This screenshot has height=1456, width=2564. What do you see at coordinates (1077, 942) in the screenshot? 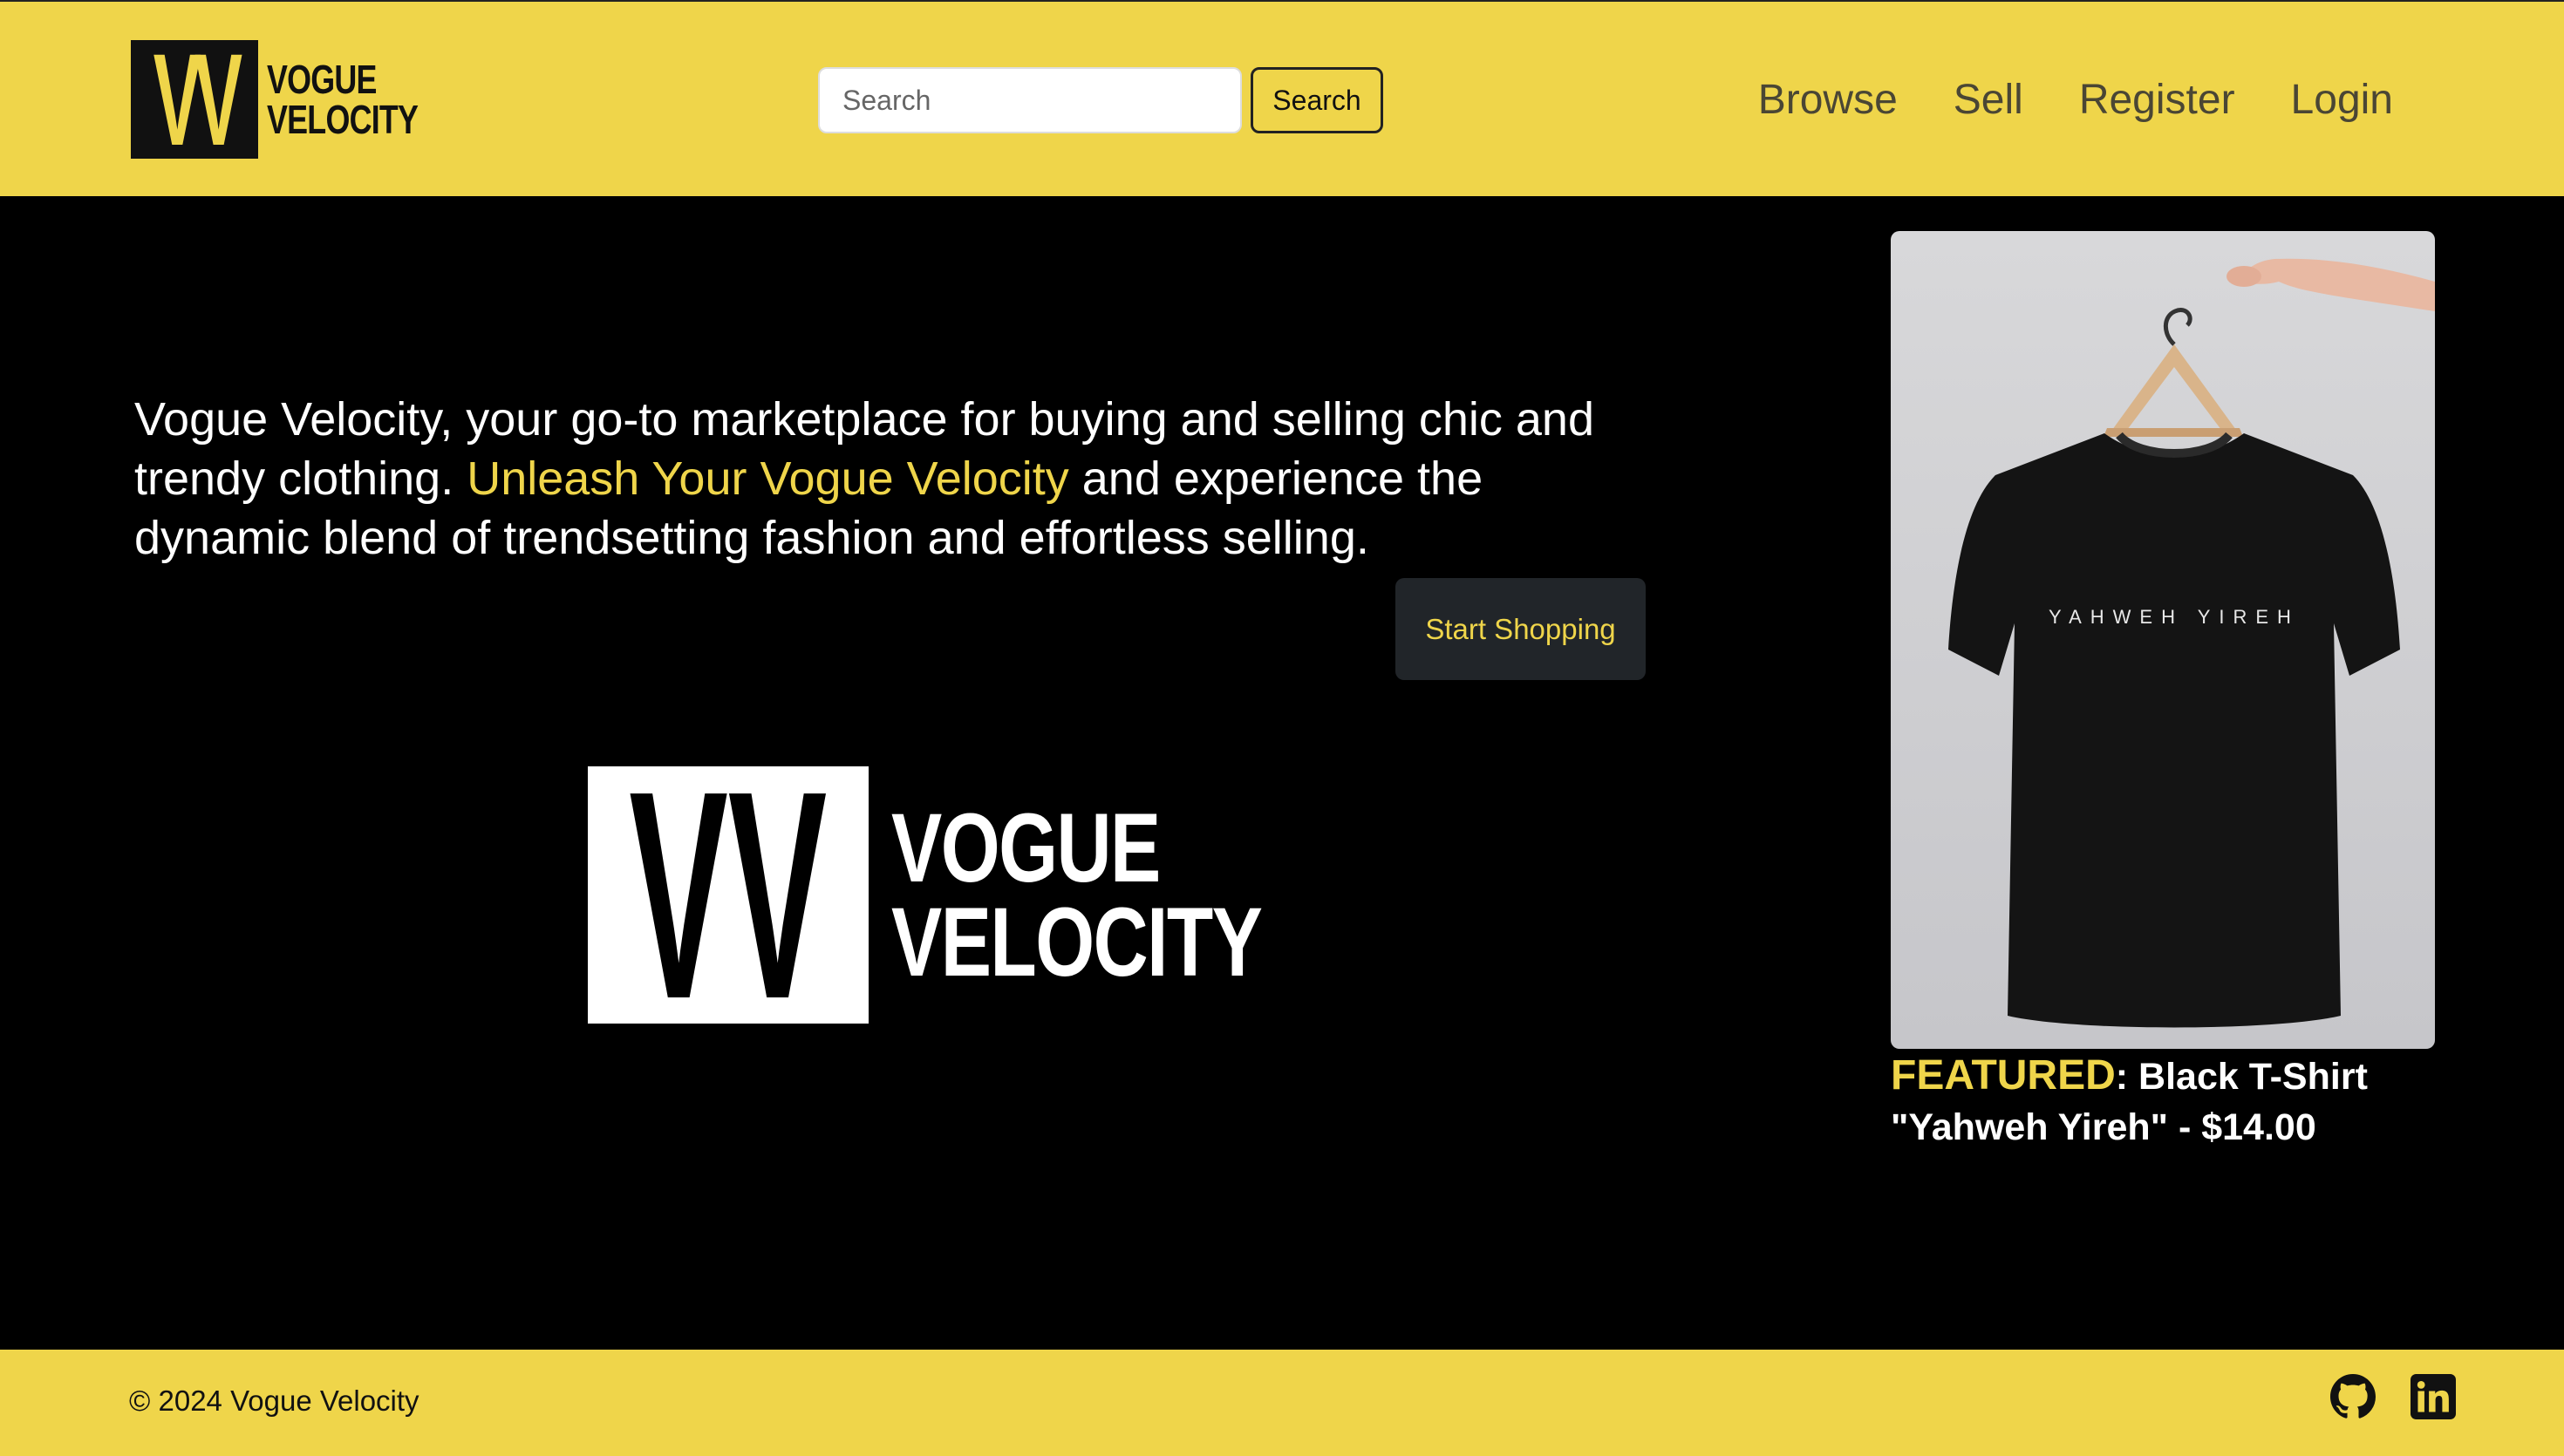
I see `hero-logo-word-2: VELOCITY` at bounding box center [1077, 942].